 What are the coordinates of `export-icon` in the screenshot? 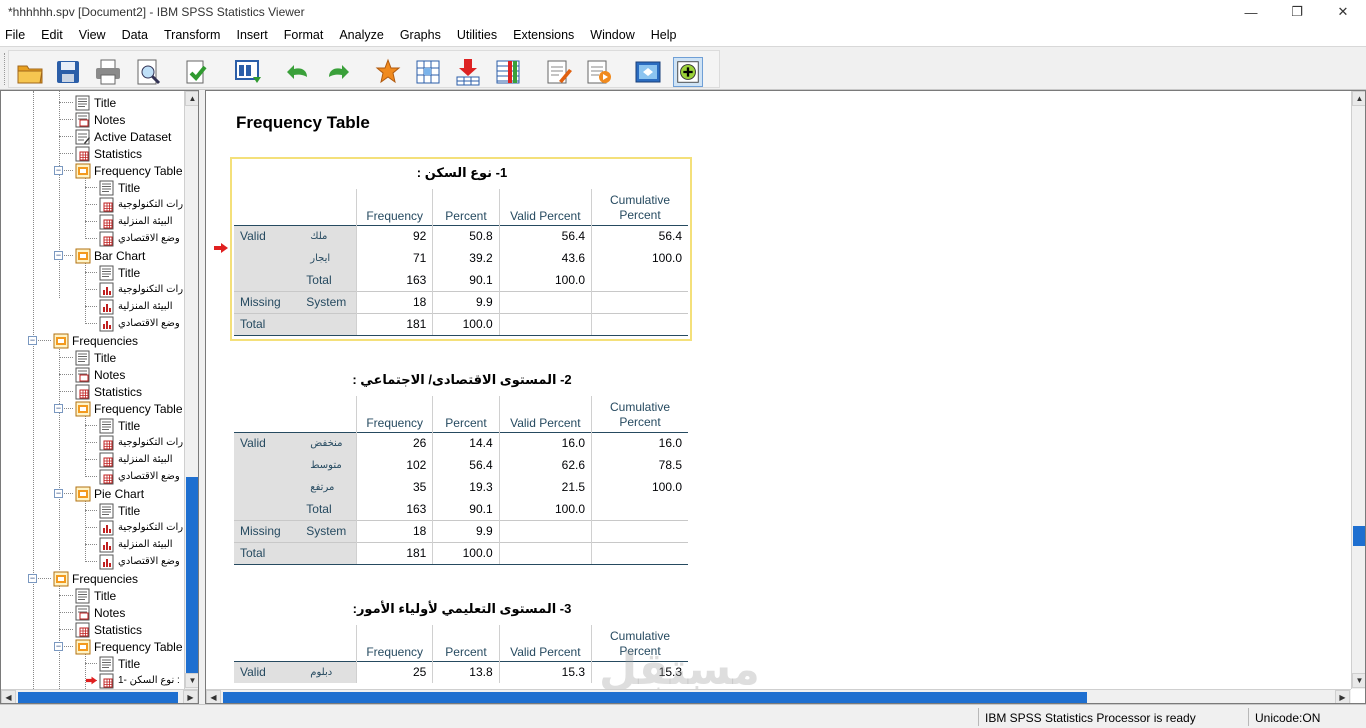 It's located at (196, 72).